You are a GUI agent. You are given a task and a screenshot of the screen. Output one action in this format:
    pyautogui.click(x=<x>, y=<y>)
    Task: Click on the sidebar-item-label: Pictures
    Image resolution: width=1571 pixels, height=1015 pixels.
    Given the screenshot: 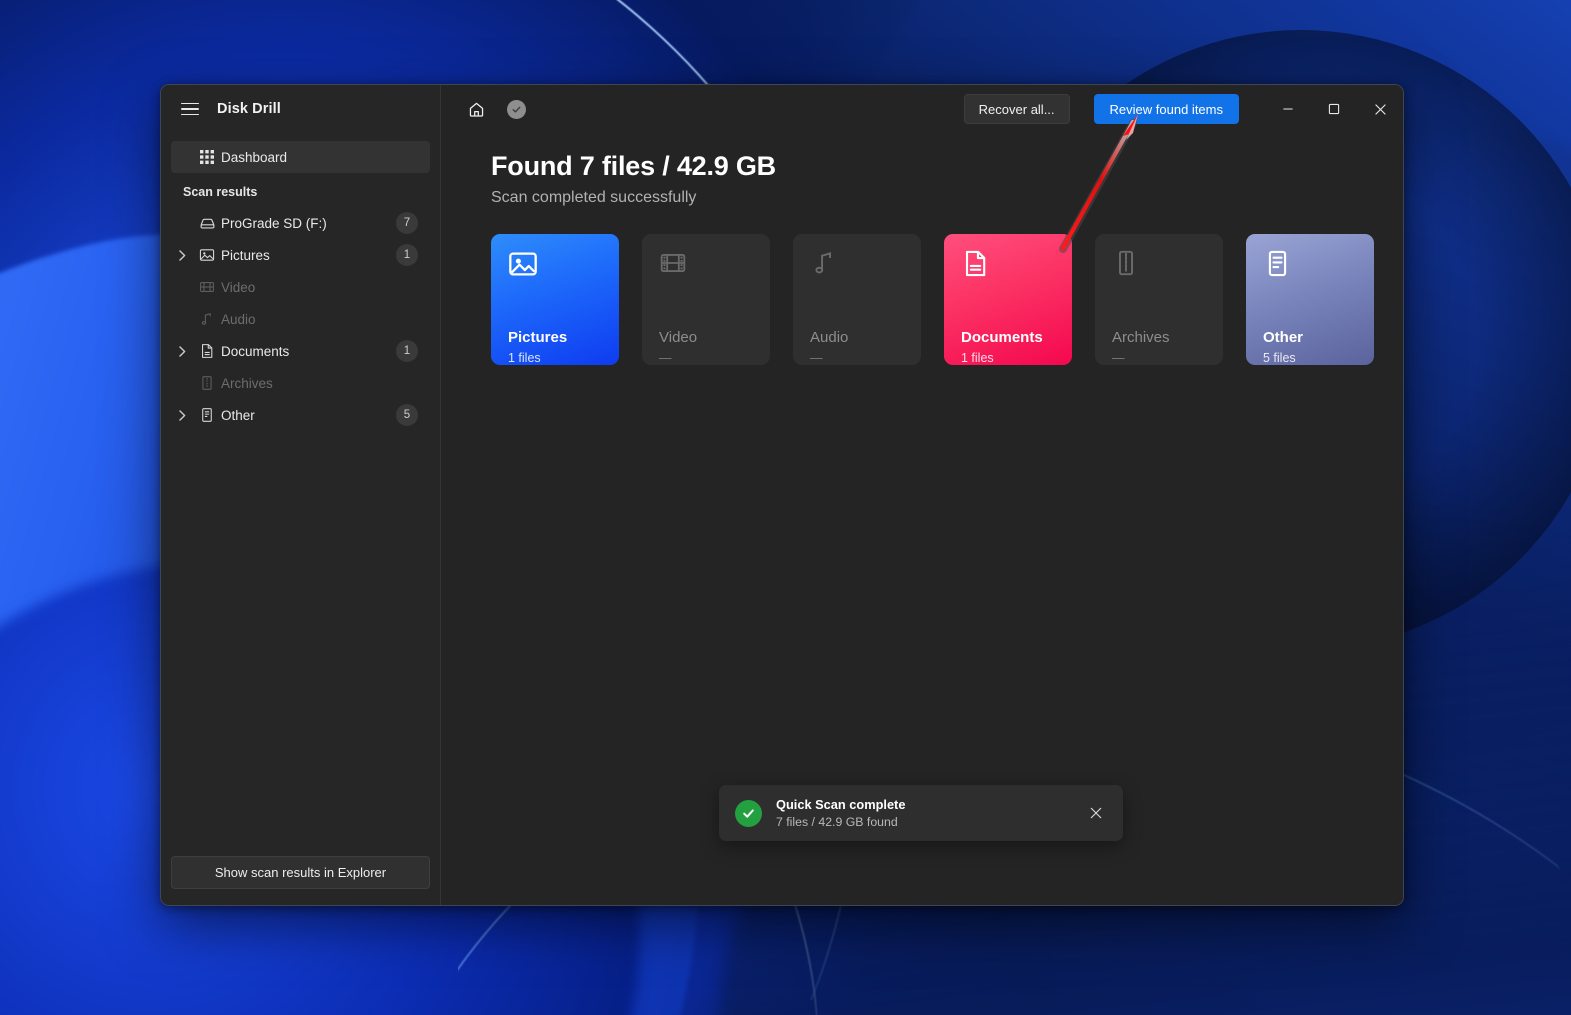 What is the action you would take?
    pyautogui.click(x=245, y=255)
    